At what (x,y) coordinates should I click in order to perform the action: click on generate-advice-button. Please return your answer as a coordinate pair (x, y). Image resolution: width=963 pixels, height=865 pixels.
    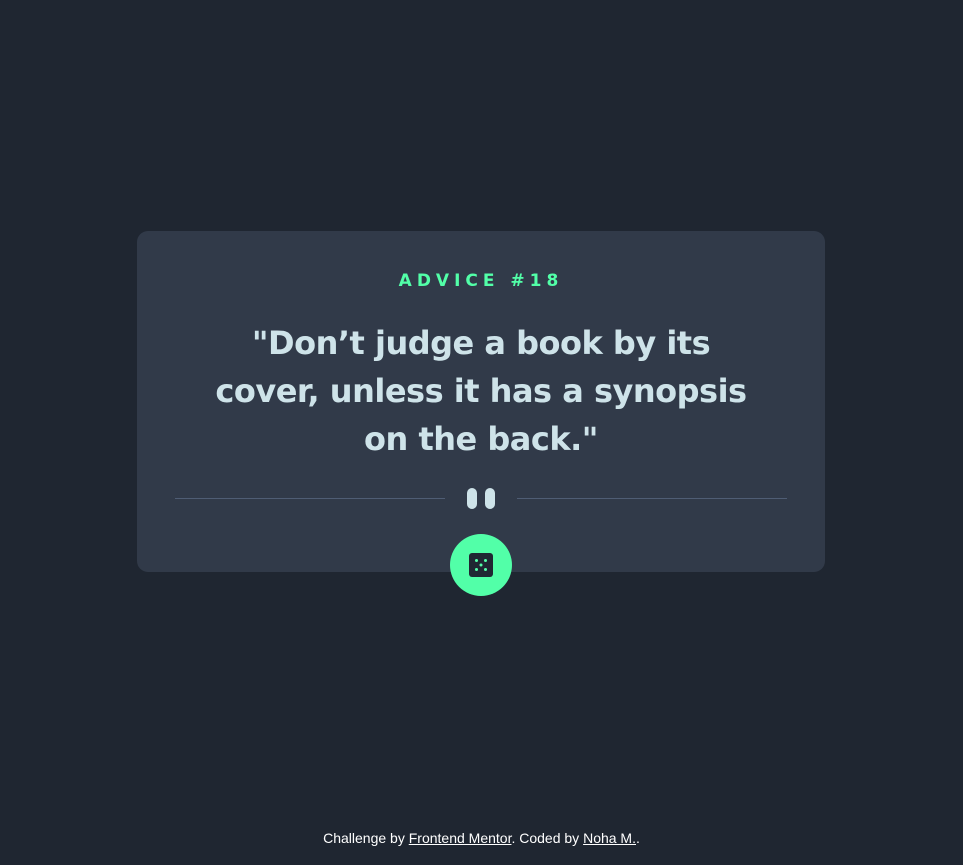
    Looking at the image, I should click on (481, 565).